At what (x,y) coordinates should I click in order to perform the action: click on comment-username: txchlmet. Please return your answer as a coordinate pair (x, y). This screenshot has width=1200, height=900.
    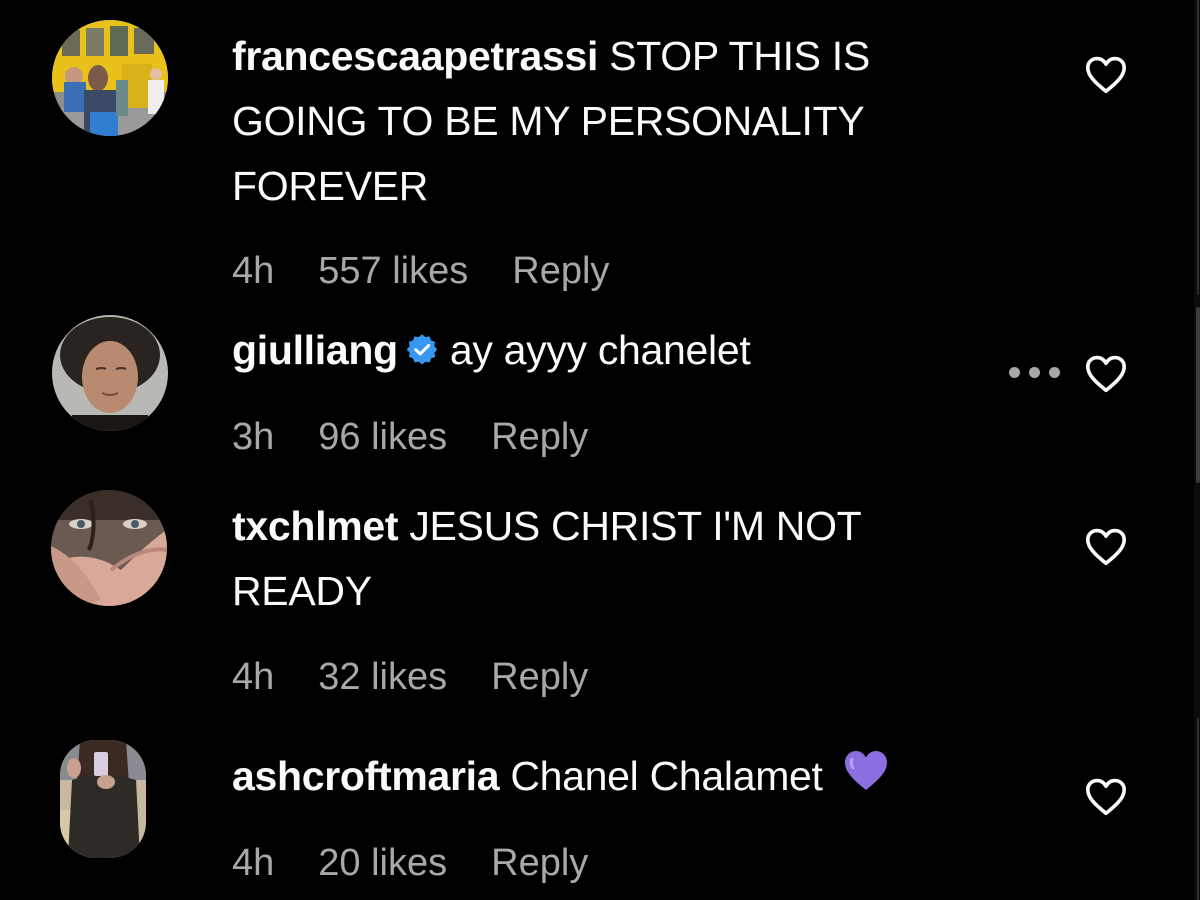
    Looking at the image, I should click on (315, 526).